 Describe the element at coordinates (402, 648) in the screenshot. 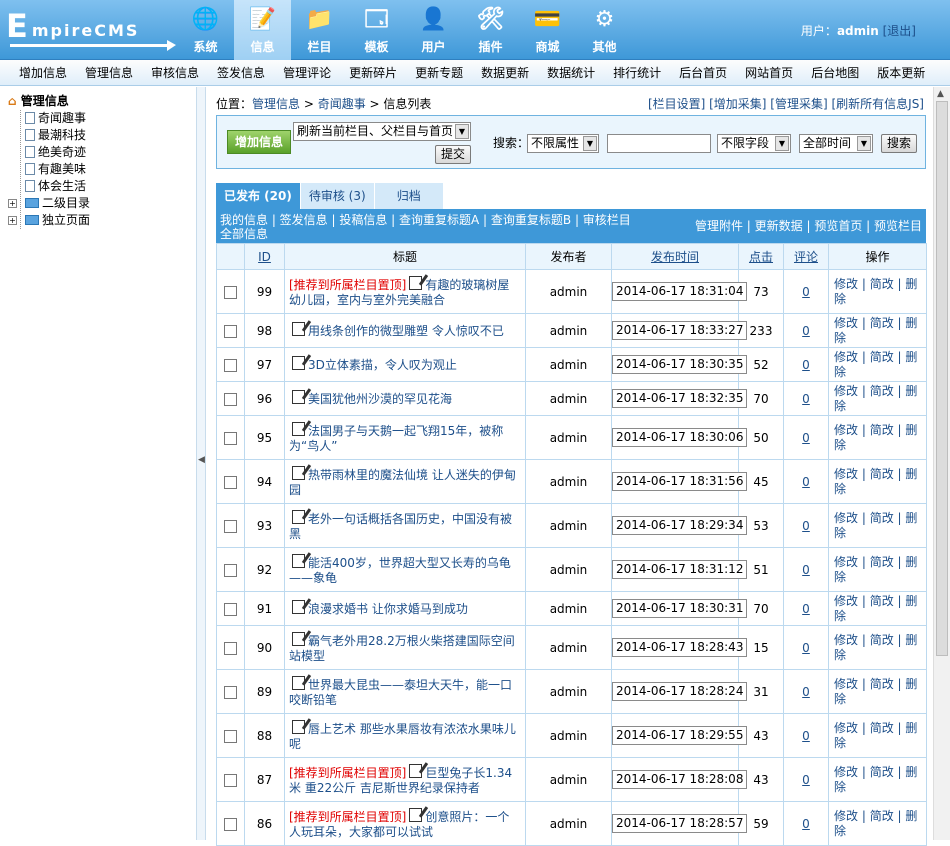

I see `title-link: 霸气老外用28.2万根火柴搭建国际空间站模型` at that location.